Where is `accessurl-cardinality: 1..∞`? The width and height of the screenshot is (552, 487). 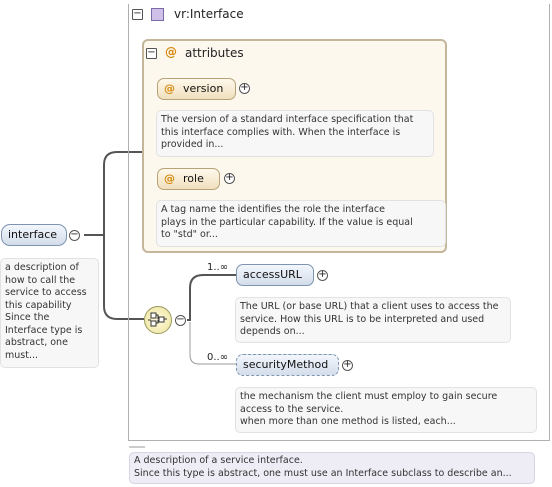 accessurl-cardinality: 1..∞ is located at coordinates (218, 267).